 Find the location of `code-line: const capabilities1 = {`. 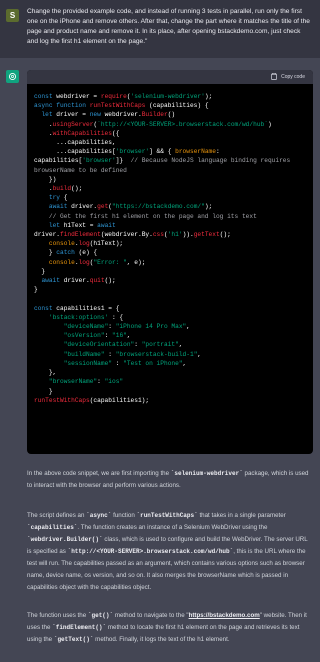

code-line: const capabilities1 = { is located at coordinates (77, 308).